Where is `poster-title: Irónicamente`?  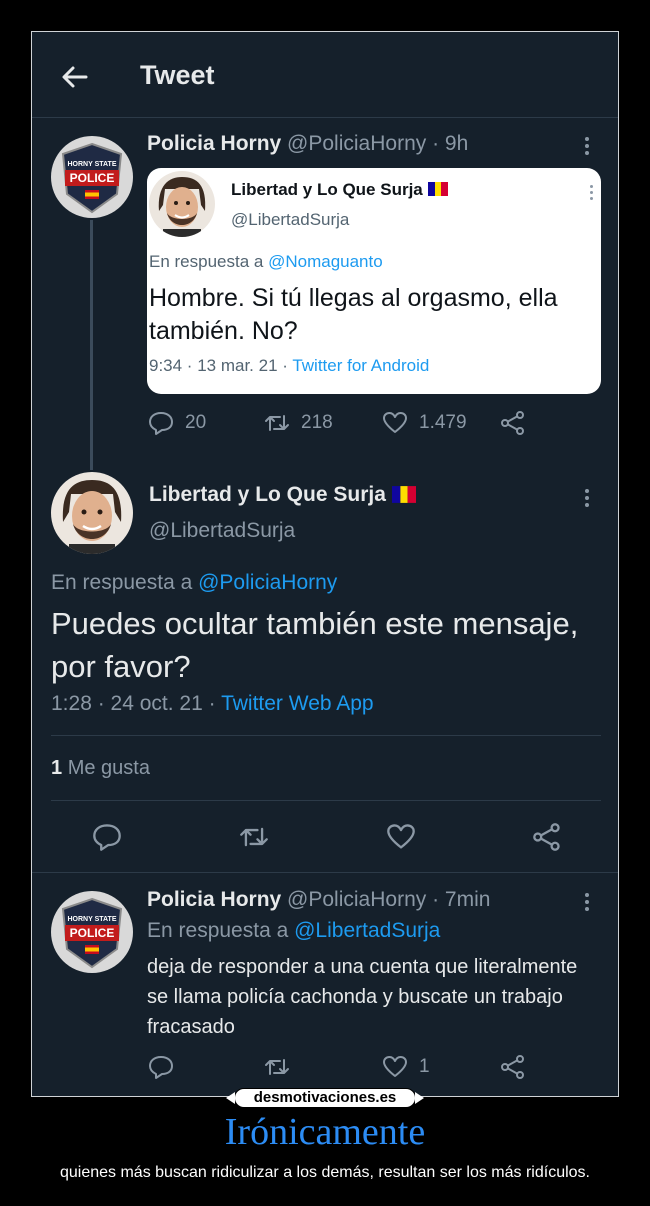
poster-title: Irónicamente is located at coordinates (325, 1132).